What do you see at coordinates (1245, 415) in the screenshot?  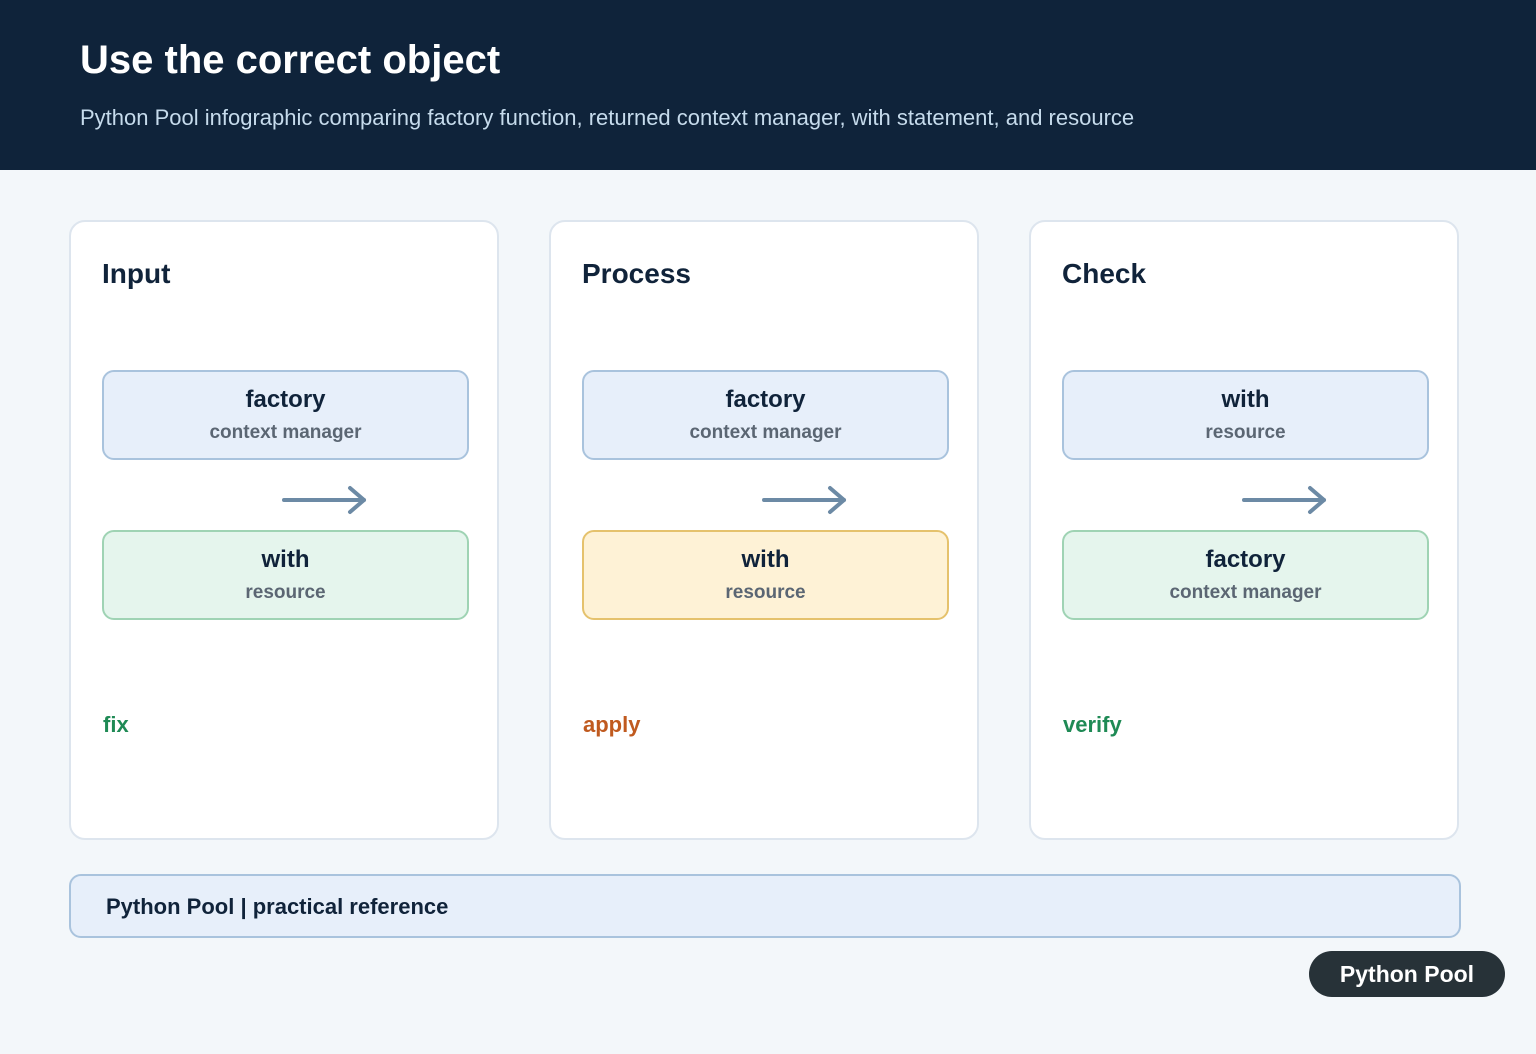 I see `top-box: with resource` at bounding box center [1245, 415].